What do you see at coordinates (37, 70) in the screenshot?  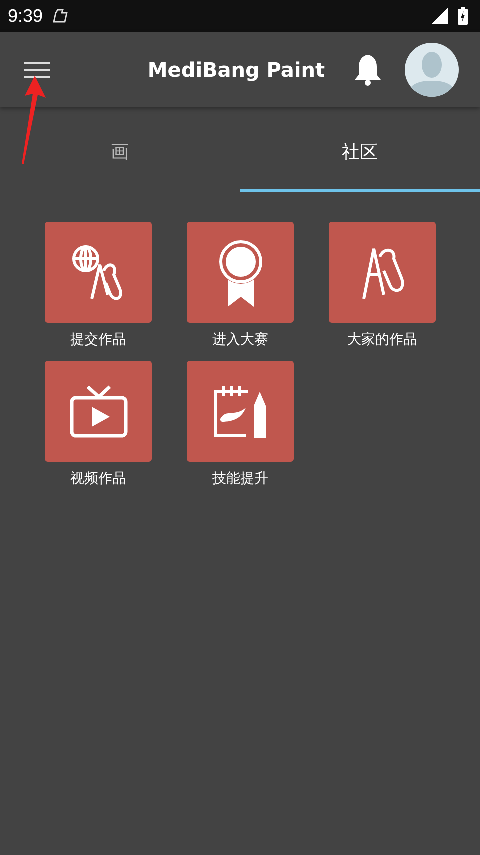 I see `menu-button` at bounding box center [37, 70].